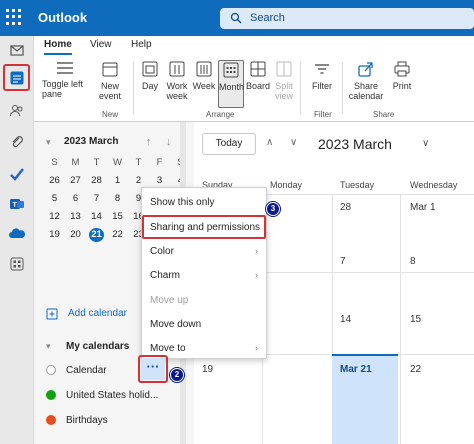  What do you see at coordinates (150, 69) in the screenshot?
I see `day-view-icon` at bounding box center [150, 69].